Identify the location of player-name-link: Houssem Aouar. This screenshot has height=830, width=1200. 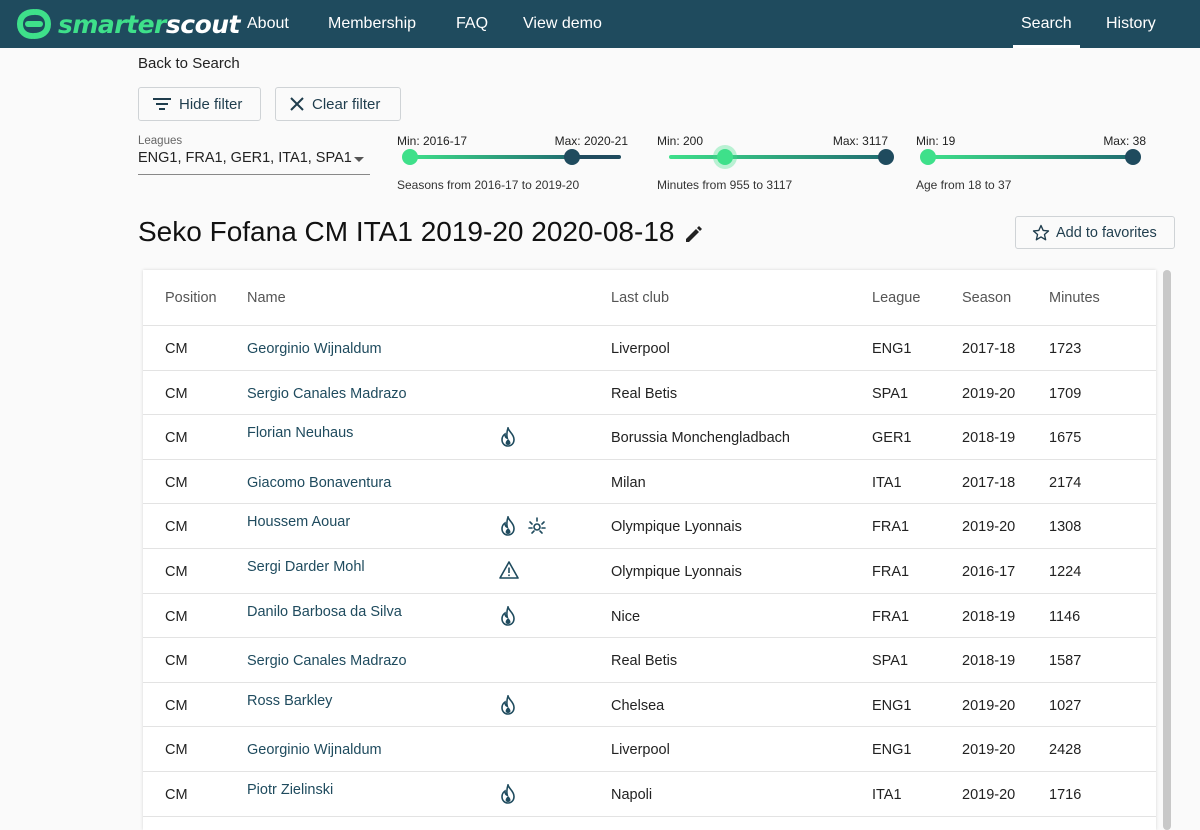
(298, 522).